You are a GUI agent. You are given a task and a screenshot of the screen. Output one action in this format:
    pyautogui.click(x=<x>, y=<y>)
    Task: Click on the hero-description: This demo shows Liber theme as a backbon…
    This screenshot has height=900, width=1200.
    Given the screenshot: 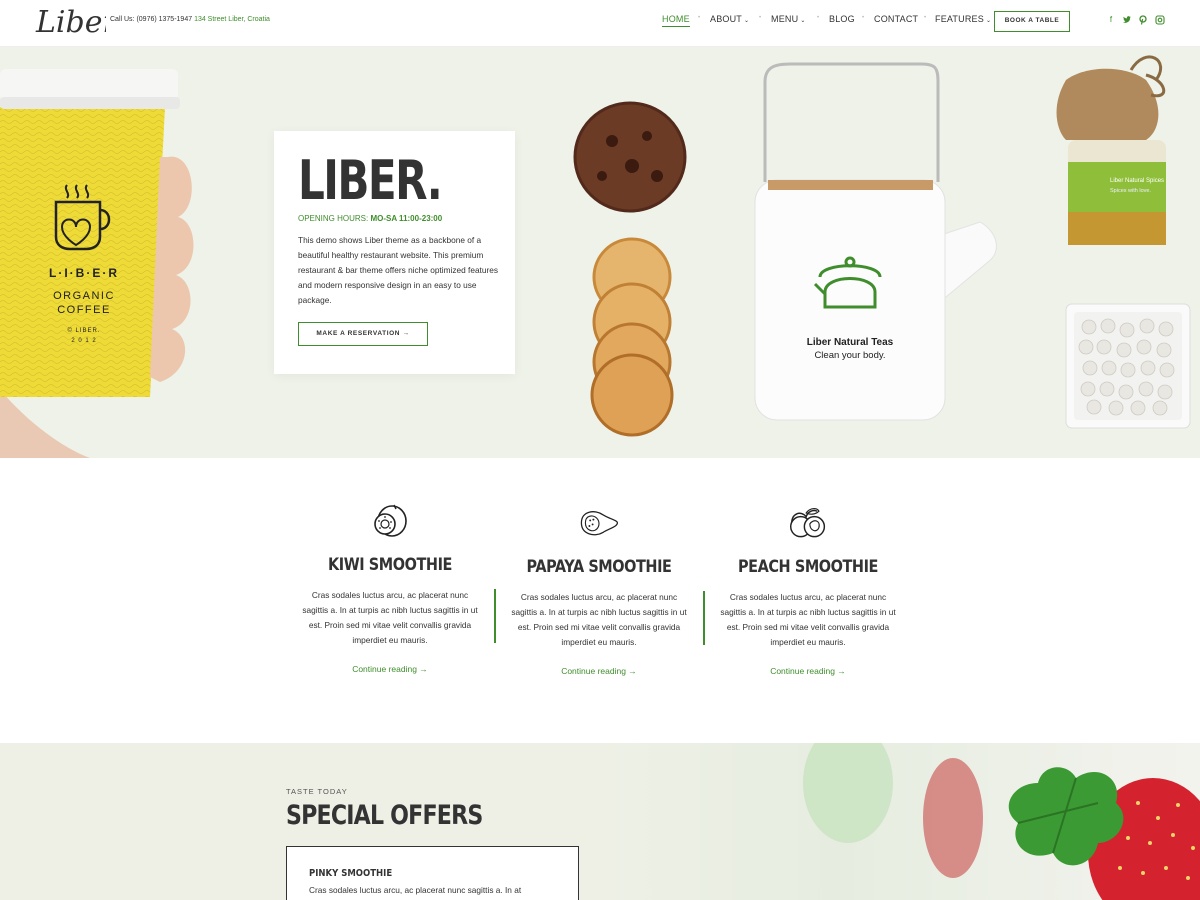 What is the action you would take?
    pyautogui.click(x=398, y=270)
    